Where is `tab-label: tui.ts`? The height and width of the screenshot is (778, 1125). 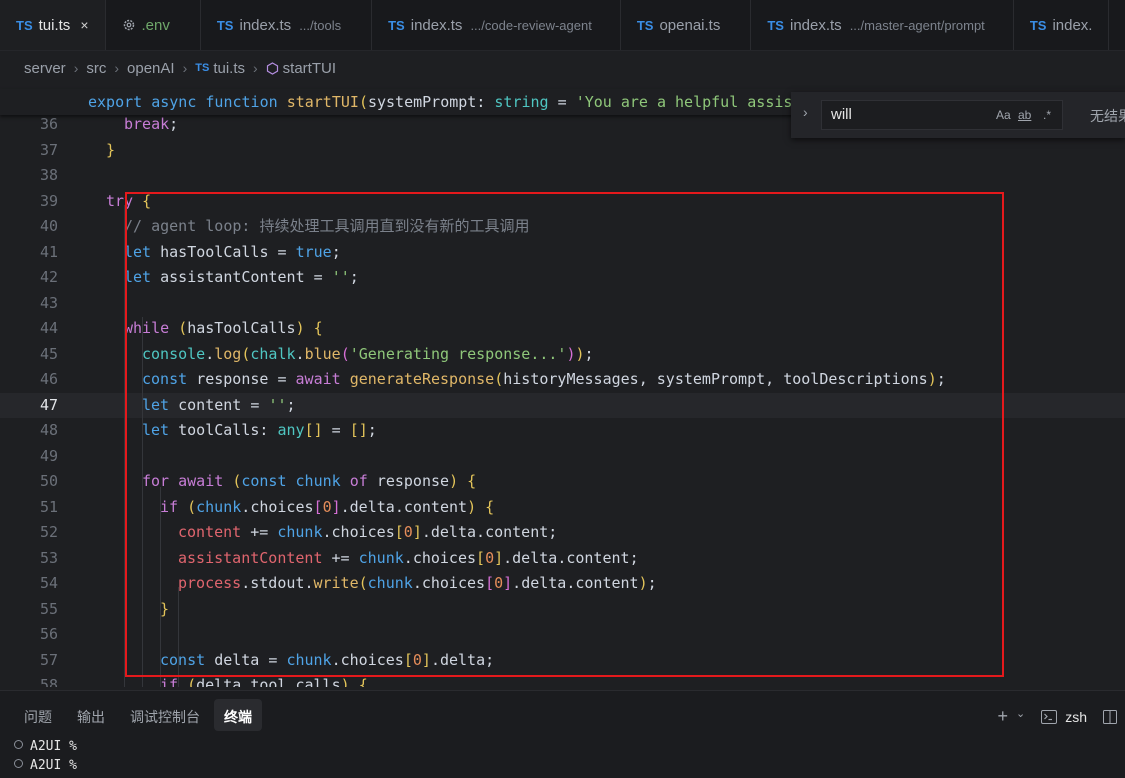
tab-label: tui.ts is located at coordinates (54, 25).